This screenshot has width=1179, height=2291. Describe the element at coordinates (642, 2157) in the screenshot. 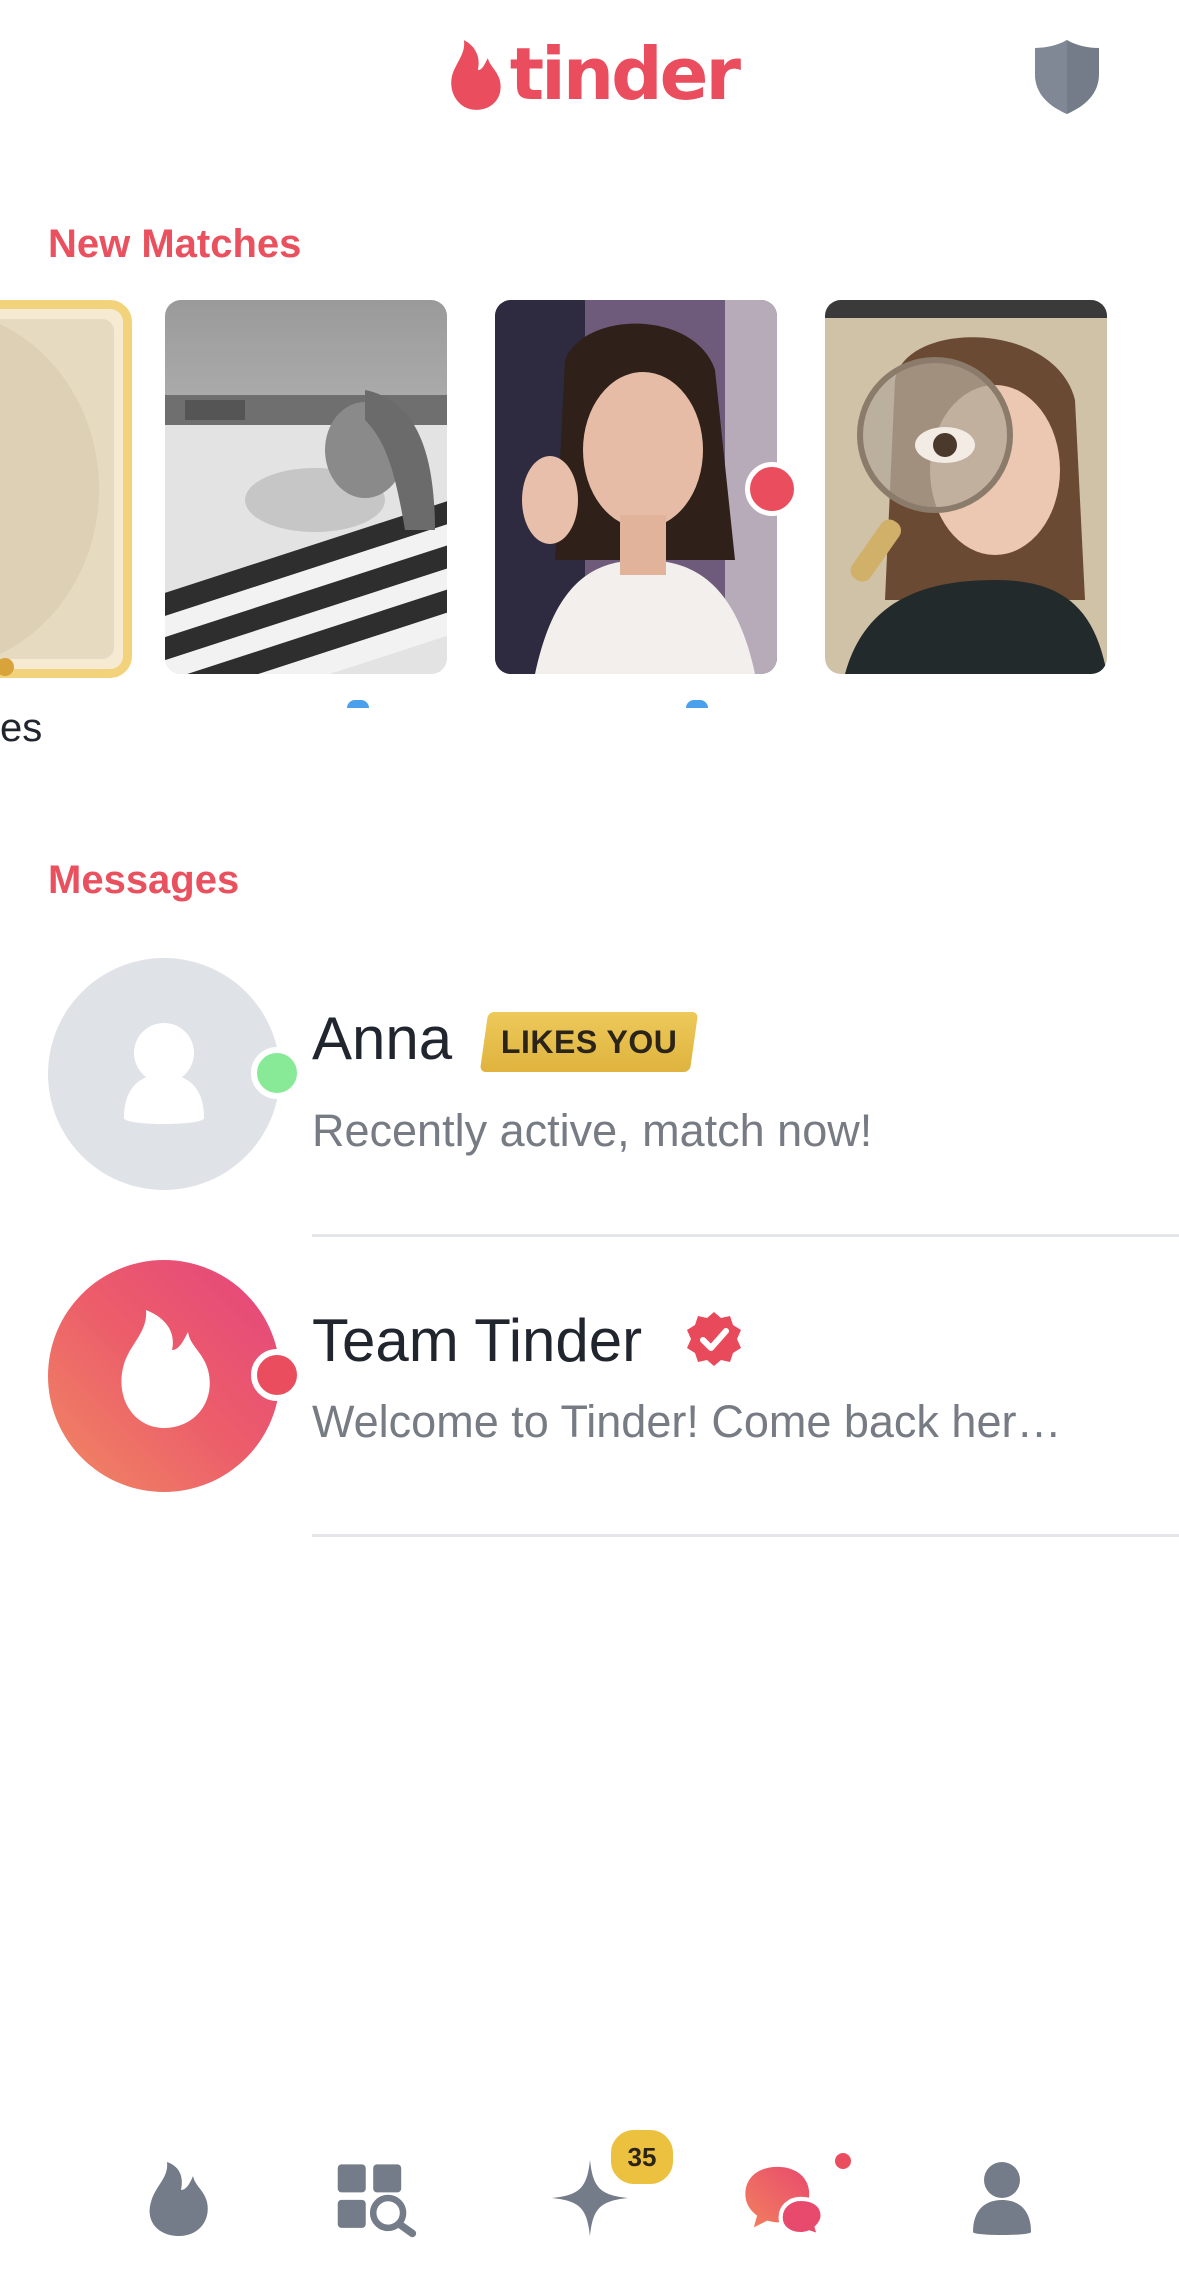

I see `gold-count-badge: 35` at that location.